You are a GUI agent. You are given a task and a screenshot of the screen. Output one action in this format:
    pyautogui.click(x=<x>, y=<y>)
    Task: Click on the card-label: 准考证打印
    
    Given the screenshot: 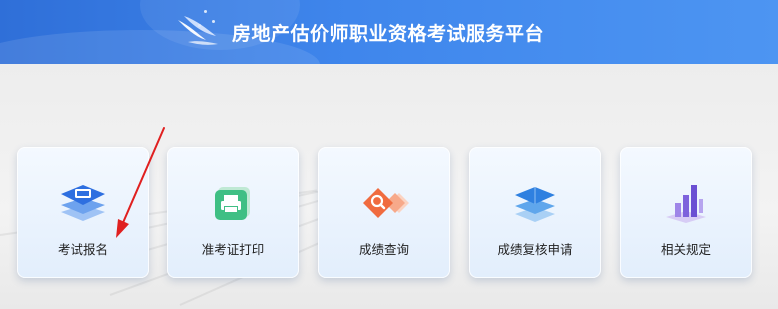 What is the action you would take?
    pyautogui.click(x=233, y=249)
    